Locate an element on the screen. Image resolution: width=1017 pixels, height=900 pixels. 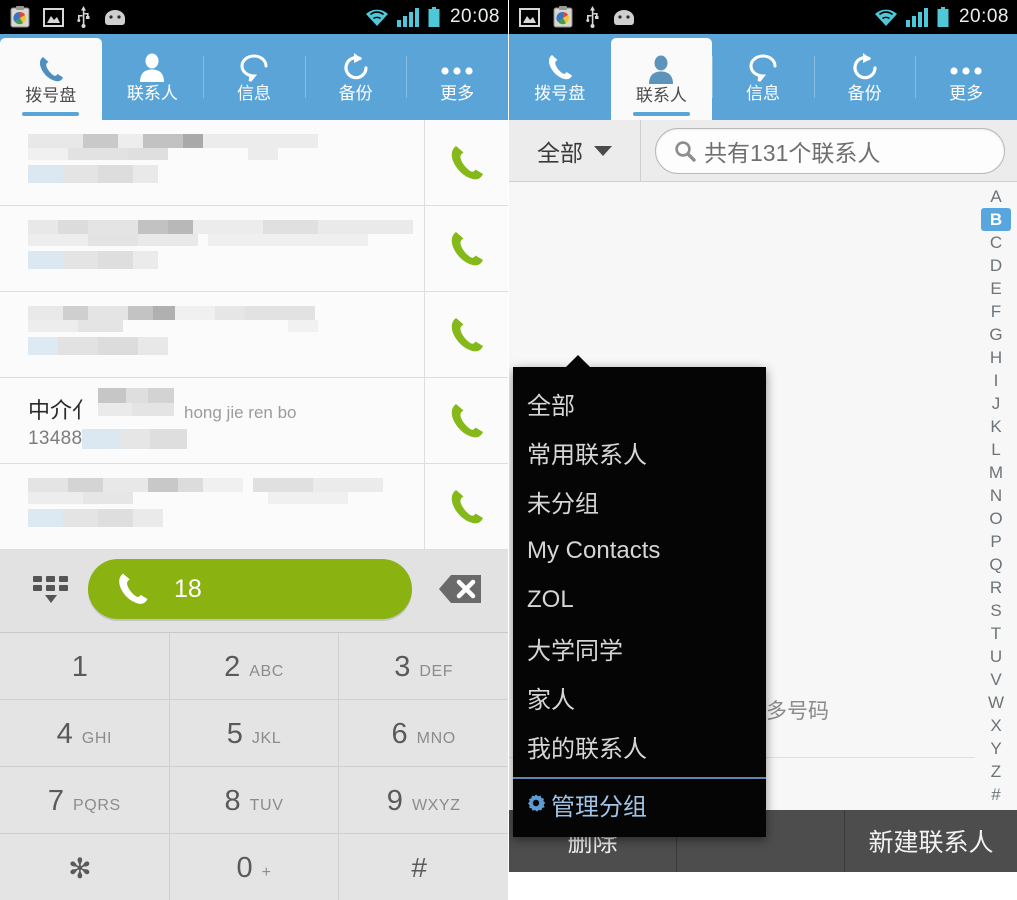
menu-item-frequent: 常用联系人 is located at coordinates (639, 452).